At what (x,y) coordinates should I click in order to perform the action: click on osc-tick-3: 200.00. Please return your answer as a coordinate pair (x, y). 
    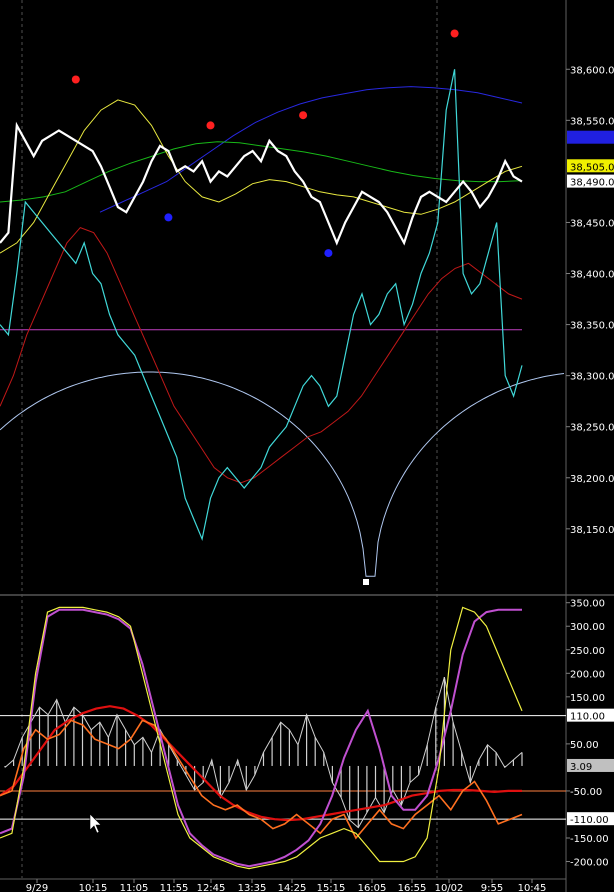
    Looking at the image, I should click on (587, 674).